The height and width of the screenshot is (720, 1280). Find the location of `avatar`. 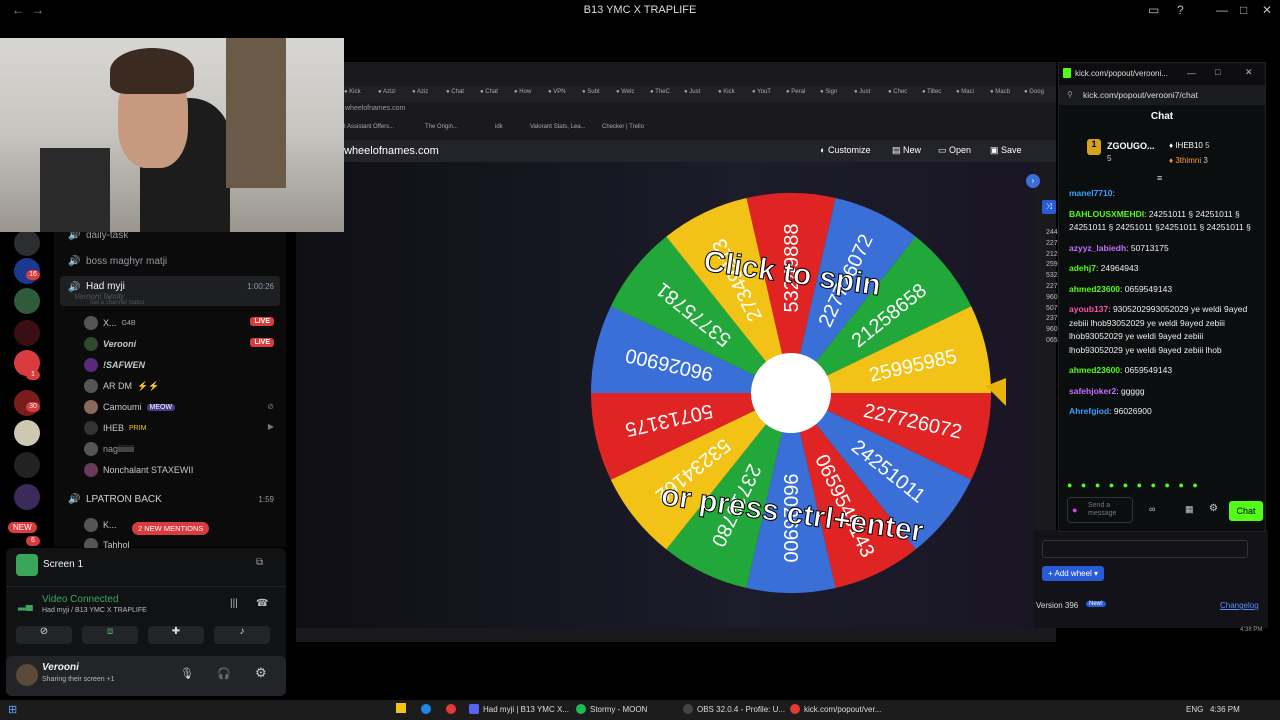

avatar is located at coordinates (27, 675).